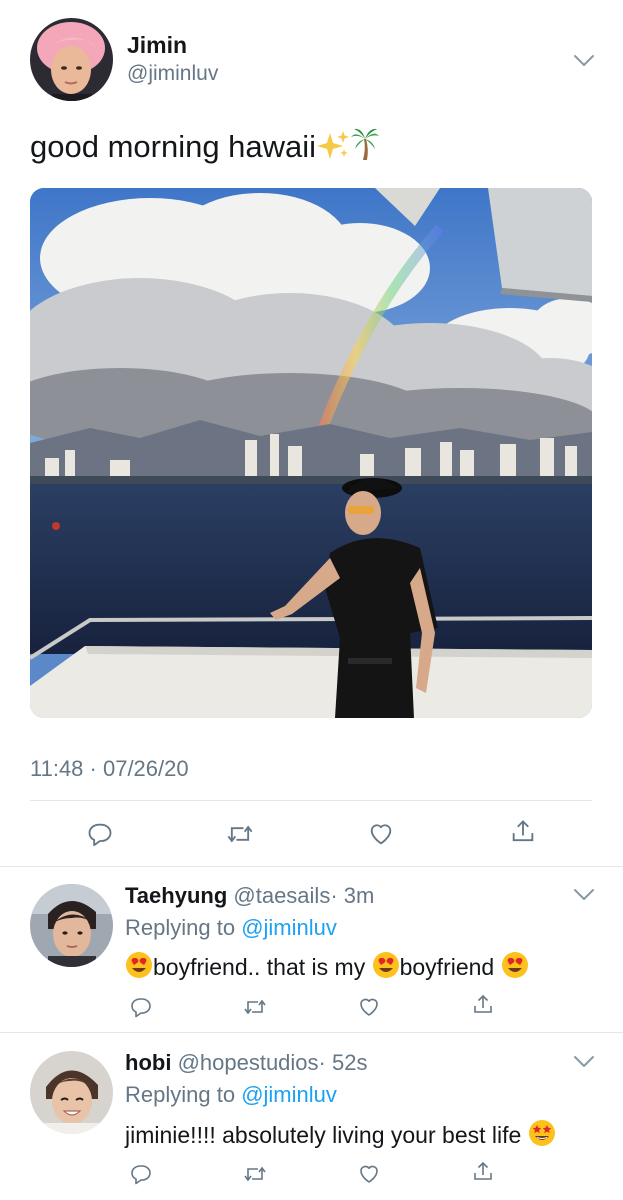  Describe the element at coordinates (447, 967) in the screenshot. I see `reply-text-part2: boyfriend` at that location.